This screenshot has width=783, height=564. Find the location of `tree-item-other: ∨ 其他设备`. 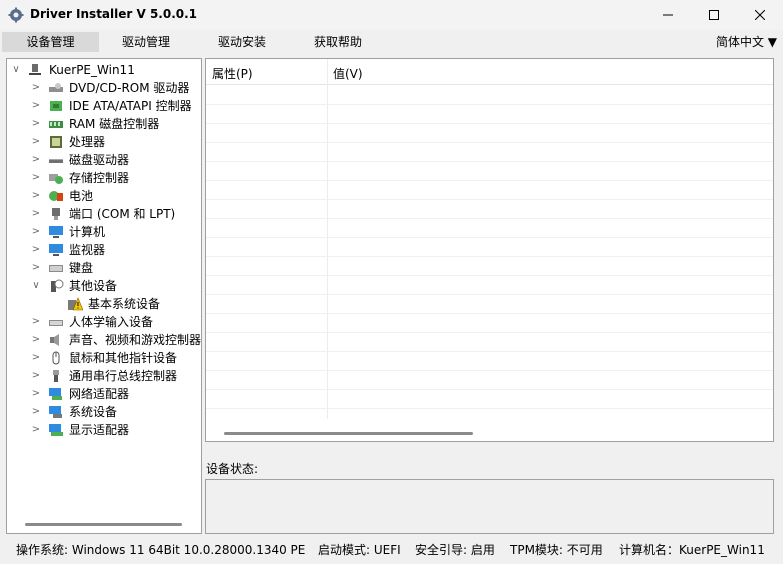

tree-item-other: ∨ 其他设备 is located at coordinates (104, 286).